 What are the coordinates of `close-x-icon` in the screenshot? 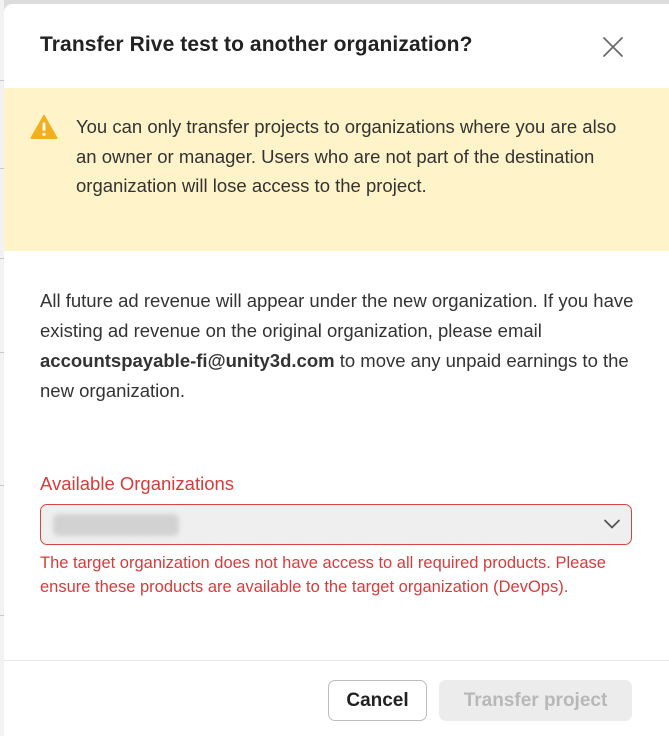 It's located at (613, 47).